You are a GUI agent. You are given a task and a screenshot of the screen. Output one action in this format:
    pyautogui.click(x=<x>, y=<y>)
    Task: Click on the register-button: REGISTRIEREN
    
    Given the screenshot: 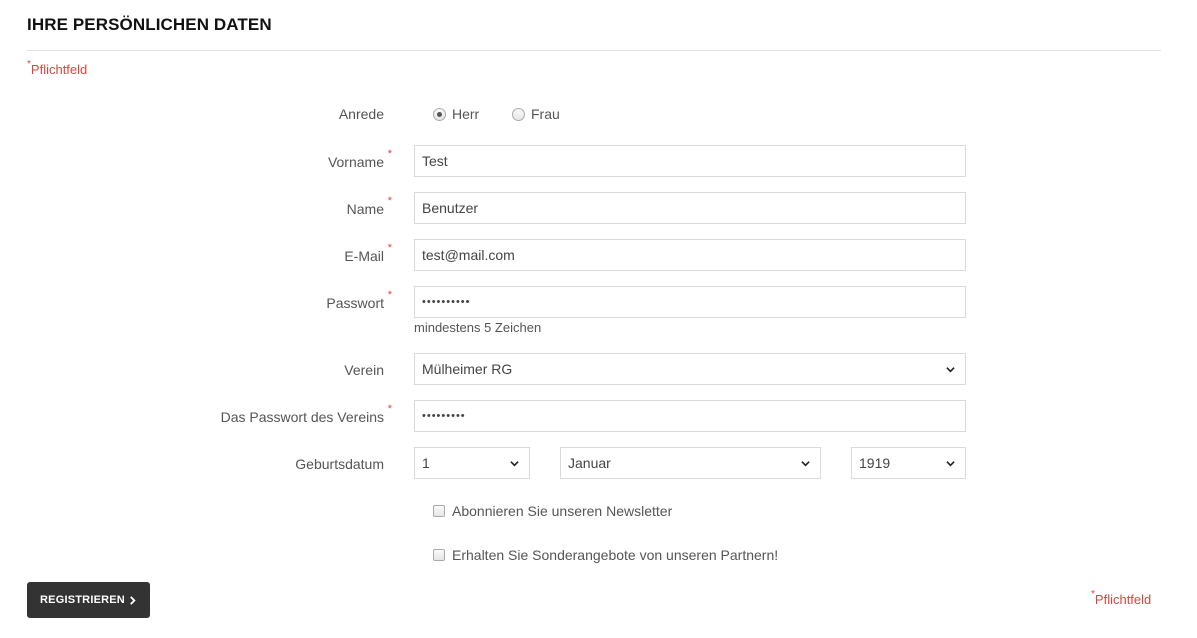 What is the action you would take?
    pyautogui.click(x=88, y=600)
    